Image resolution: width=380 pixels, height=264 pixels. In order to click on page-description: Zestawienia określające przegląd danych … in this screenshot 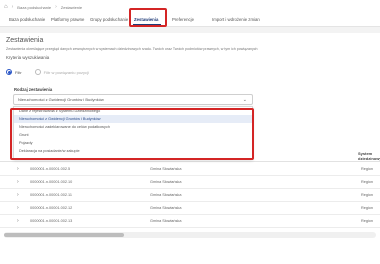, I will do `click(132, 49)`.